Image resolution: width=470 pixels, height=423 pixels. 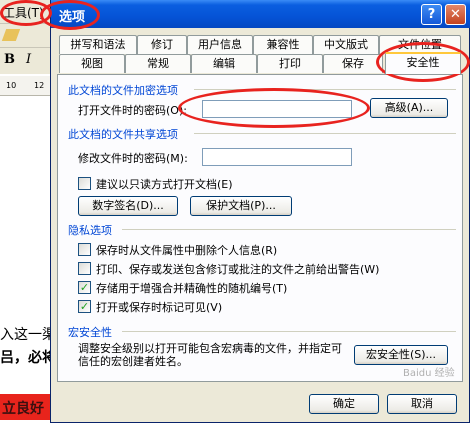 What do you see at coordinates (123, 134) in the screenshot?
I see `section-sharing: 此文档的文件共享选项` at bounding box center [123, 134].